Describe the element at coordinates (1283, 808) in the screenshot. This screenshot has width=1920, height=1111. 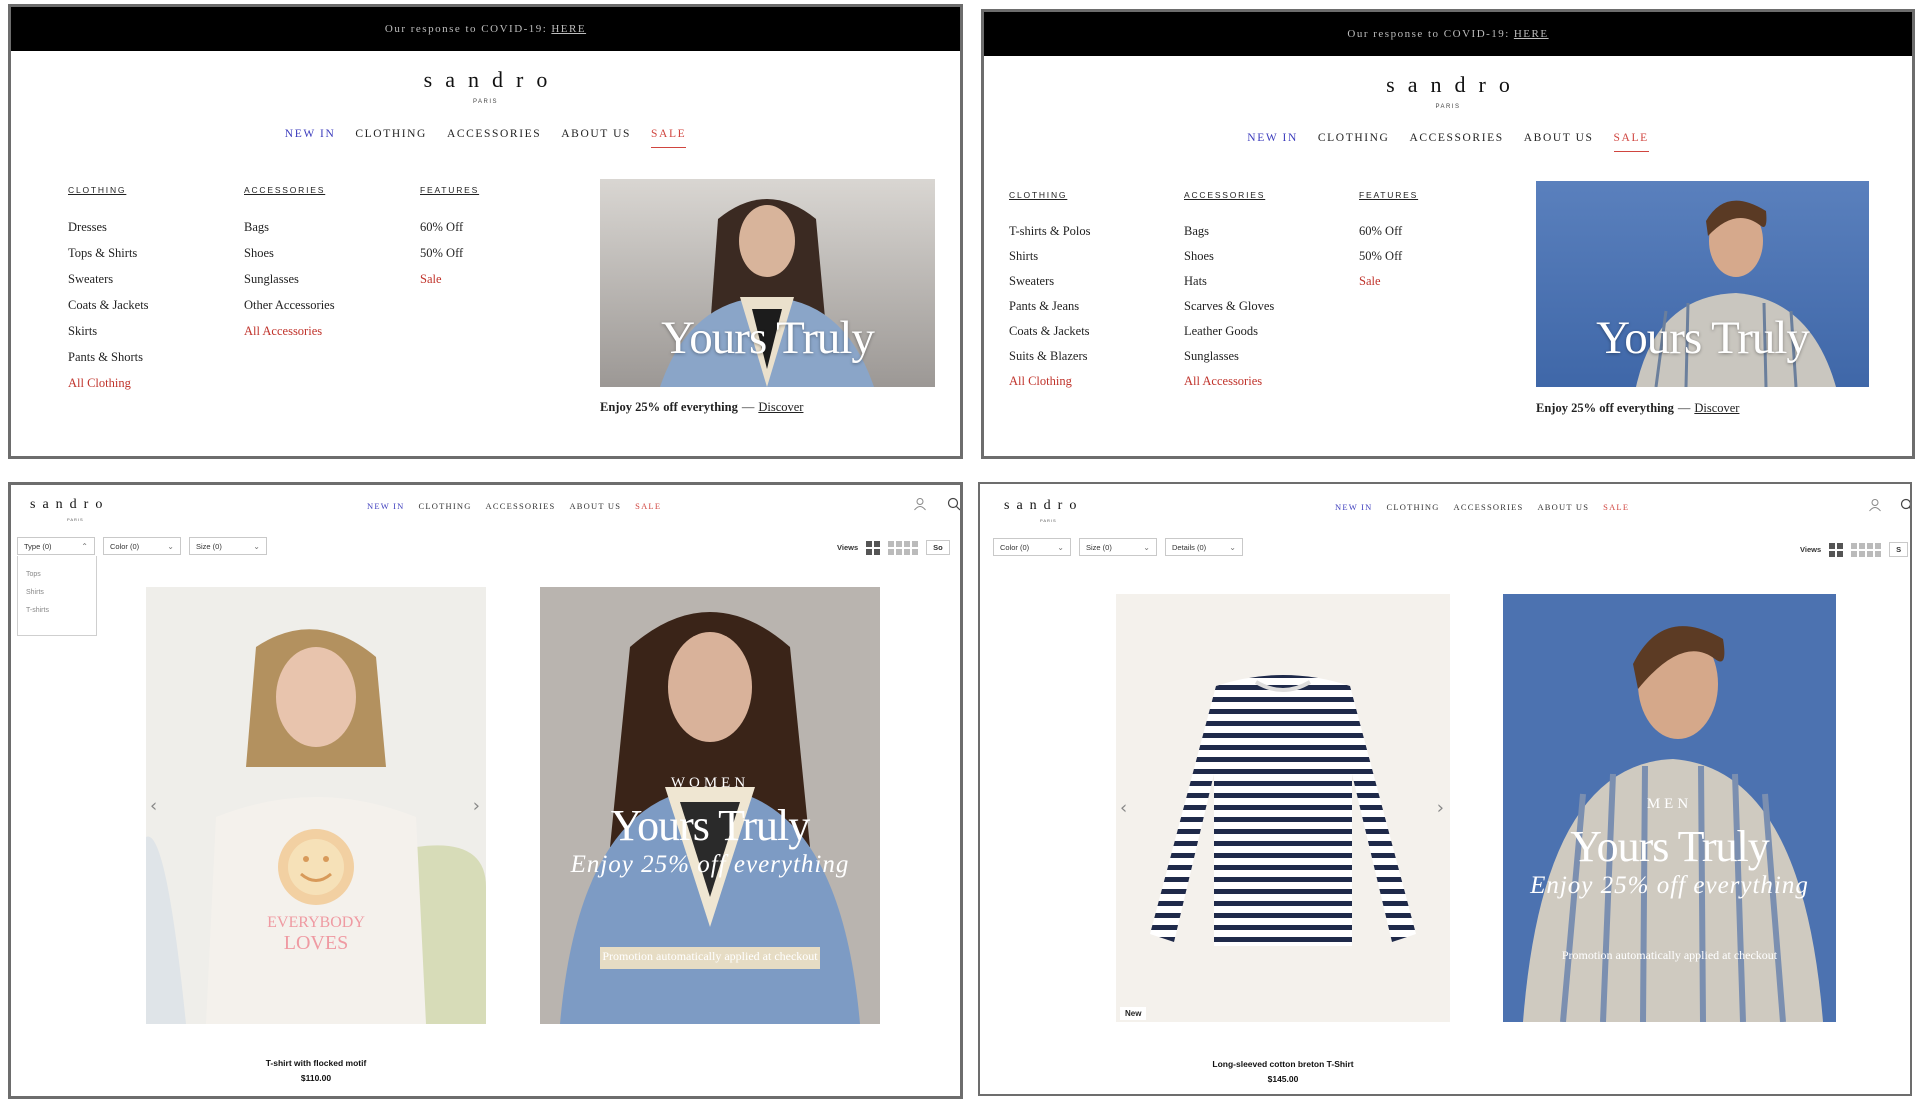
I see `product-image: ‹ › New` at that location.